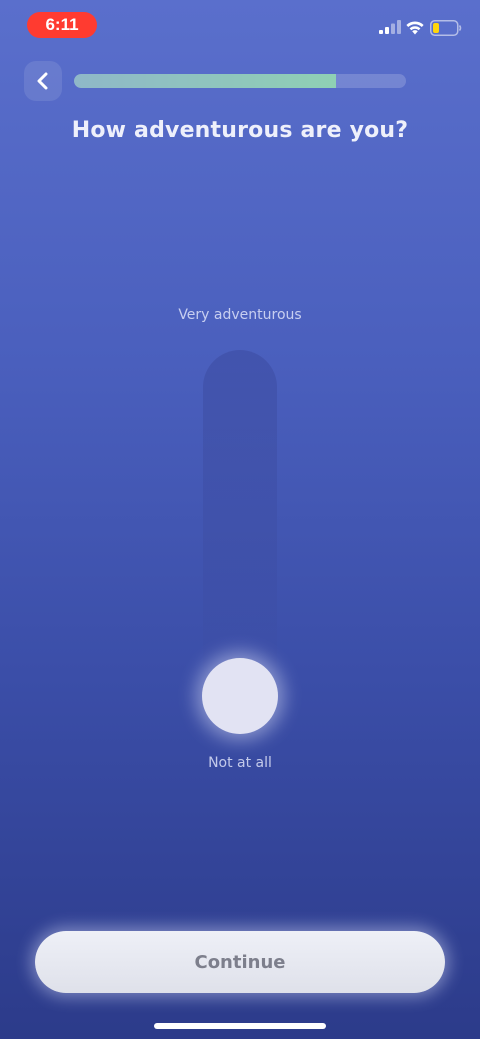  Describe the element at coordinates (240, 25) in the screenshot. I see `status-bar: 6:11` at that location.